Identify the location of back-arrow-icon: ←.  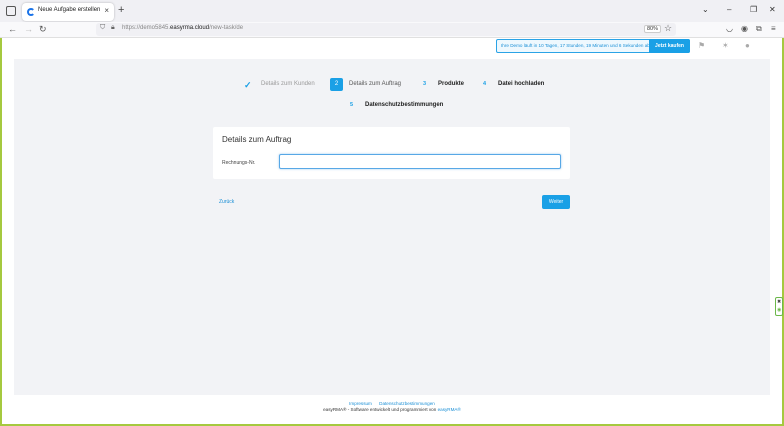
(12, 29).